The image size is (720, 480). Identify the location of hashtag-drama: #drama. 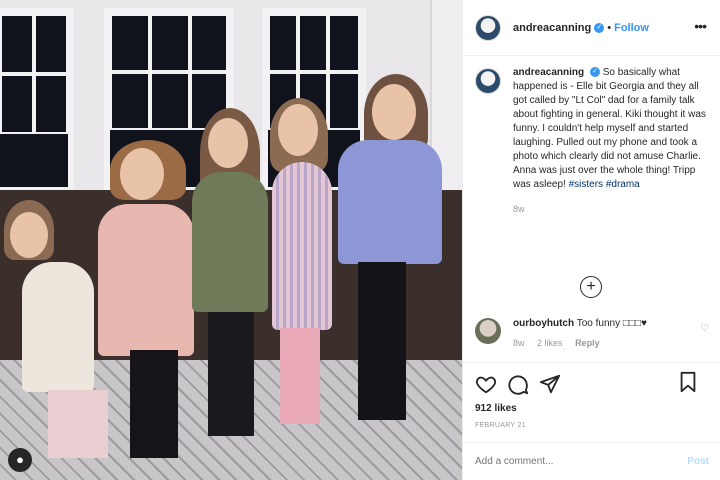
(623, 184).